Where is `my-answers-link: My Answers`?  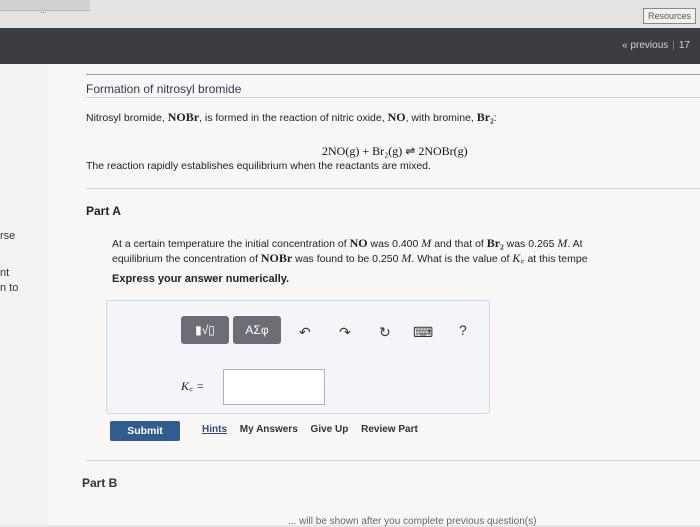
my-answers-link: My Answers is located at coordinates (269, 429).